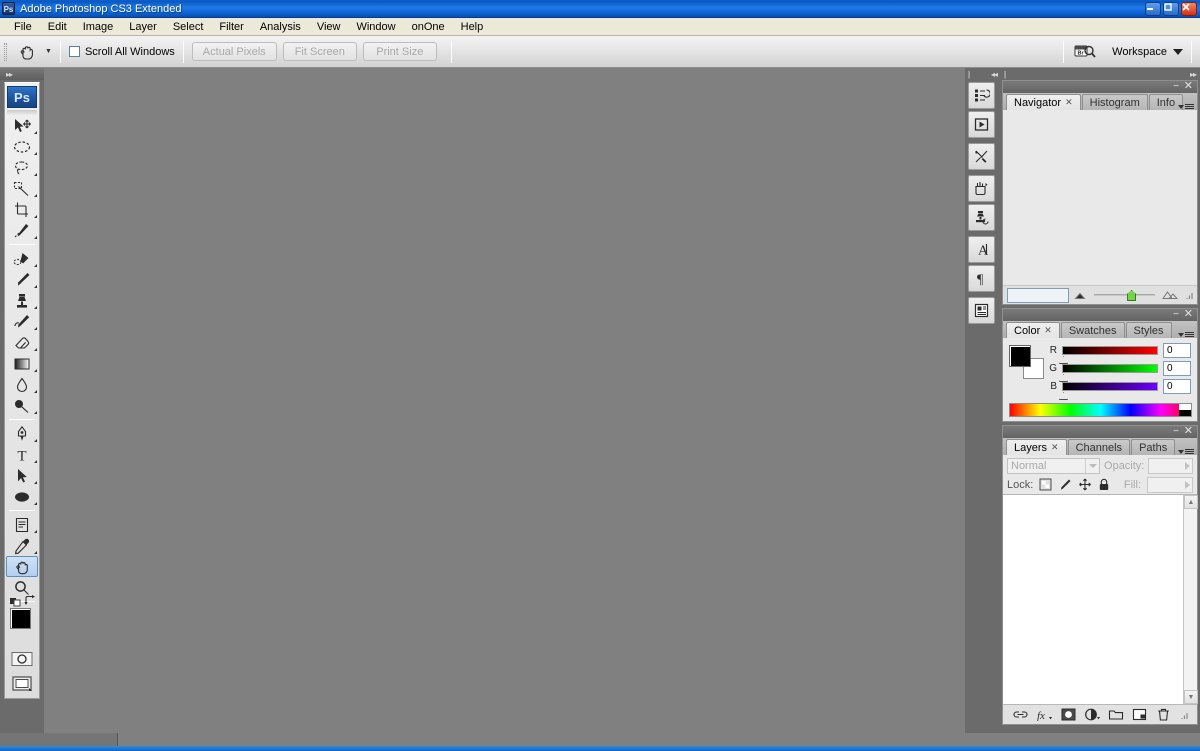 The height and width of the screenshot is (751, 1200). What do you see at coordinates (1188, 314) in the screenshot?
I see `color-close-icon: ✕` at bounding box center [1188, 314].